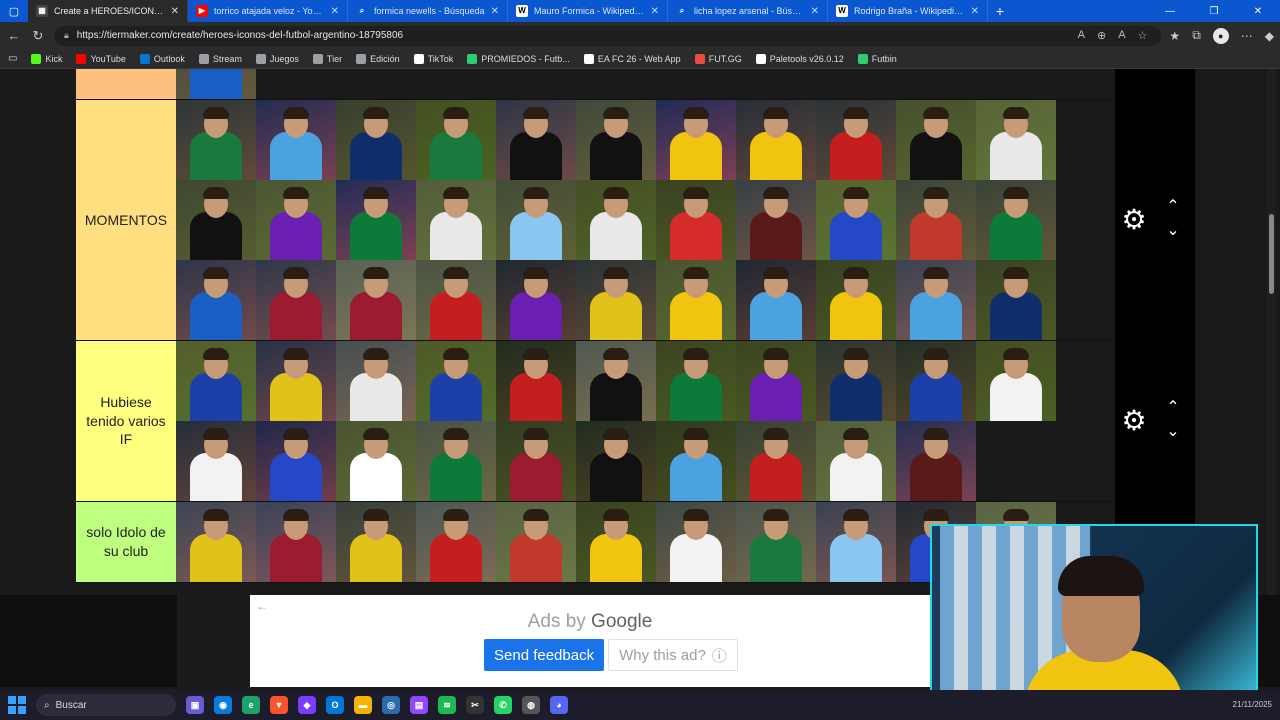 The width and height of the screenshot is (1280, 720). Describe the element at coordinates (1271, 254) in the screenshot. I see `scrollbar-thumb` at that location.